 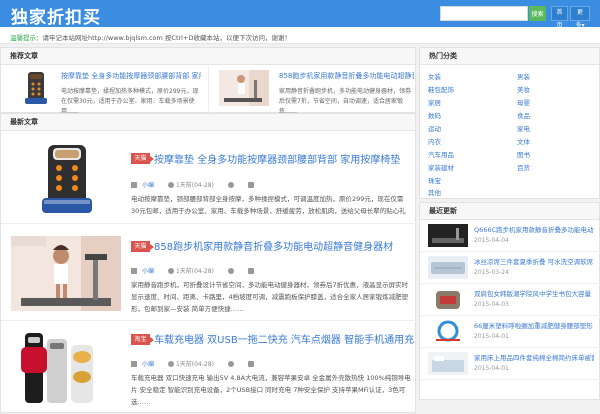 What do you see at coordinates (66, 273) in the screenshot?
I see `treadmill-image` at bounding box center [66, 273].